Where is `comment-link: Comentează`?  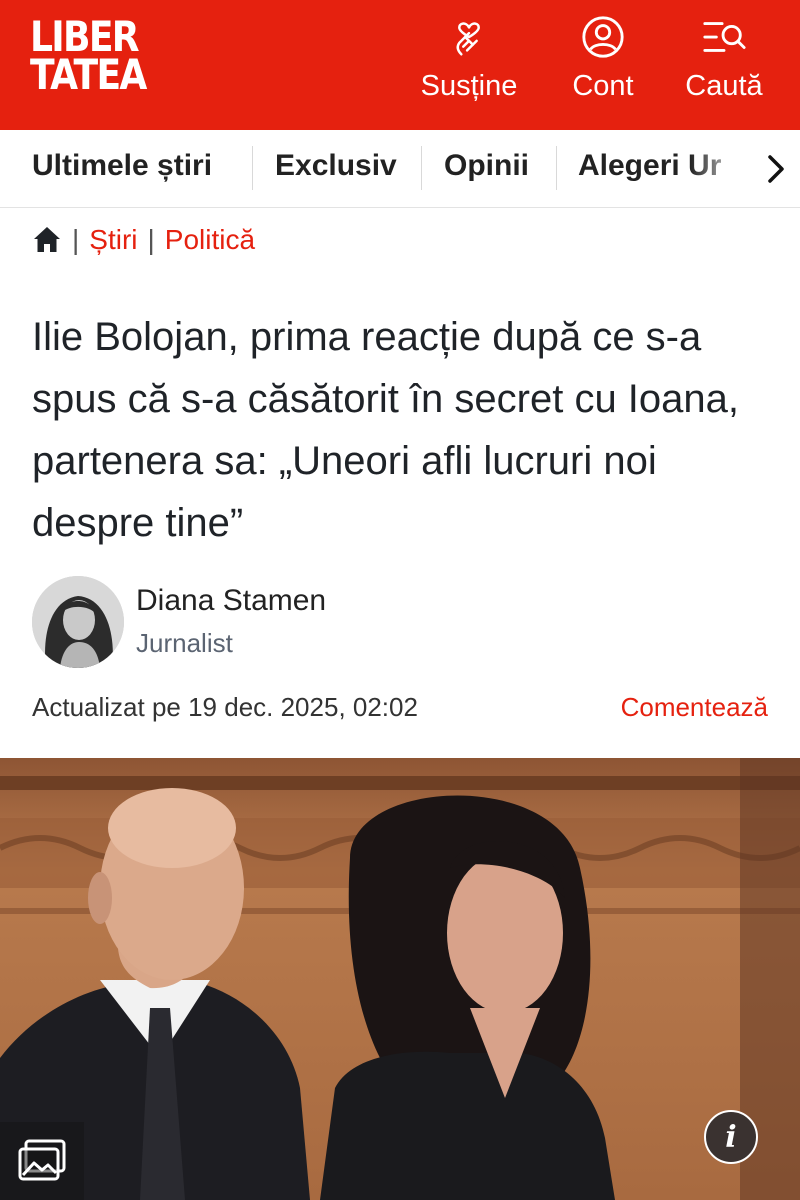
comment-link: Comentează is located at coordinates (694, 707).